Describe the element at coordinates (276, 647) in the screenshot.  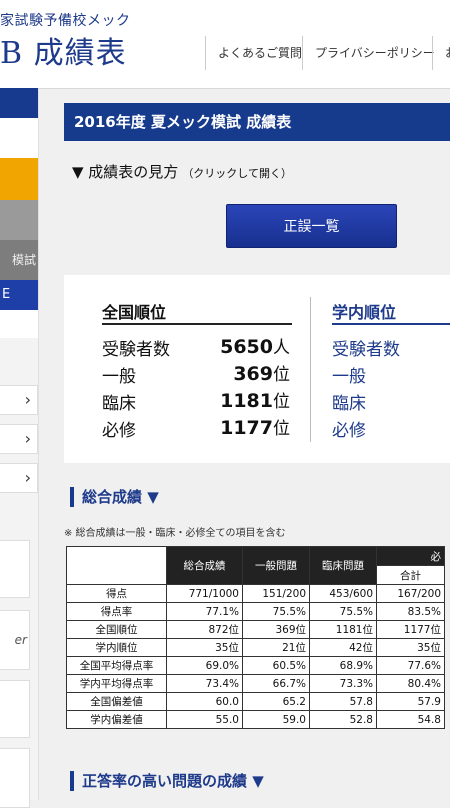
I see `cell: 21位` at that location.